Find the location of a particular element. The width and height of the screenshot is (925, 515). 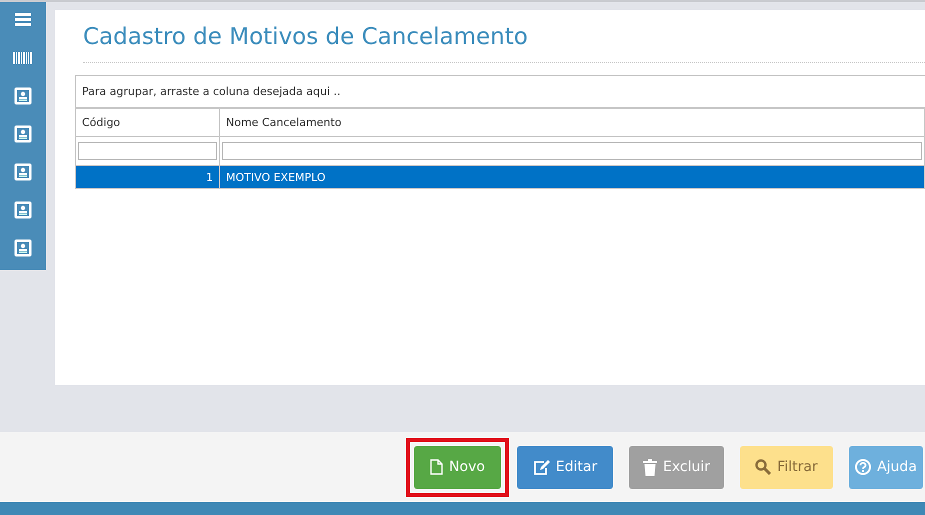

new-button: Novo is located at coordinates (457, 467).